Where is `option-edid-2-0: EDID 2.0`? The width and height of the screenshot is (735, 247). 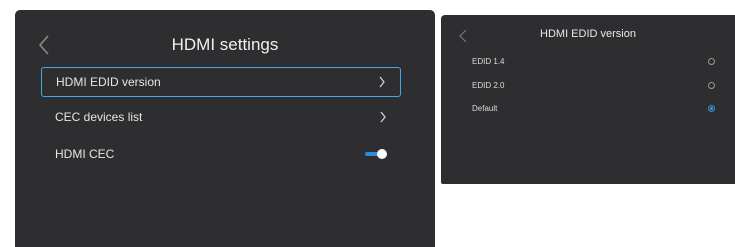
option-edid-2-0: EDID 2.0 is located at coordinates (593, 85).